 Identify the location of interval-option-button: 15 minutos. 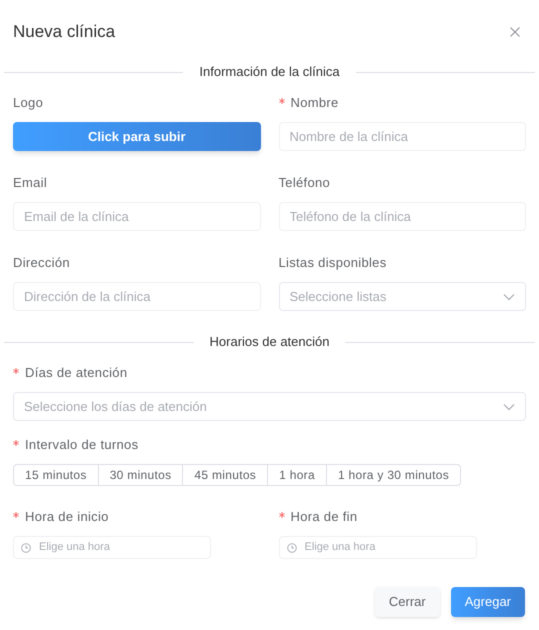
(56, 475).